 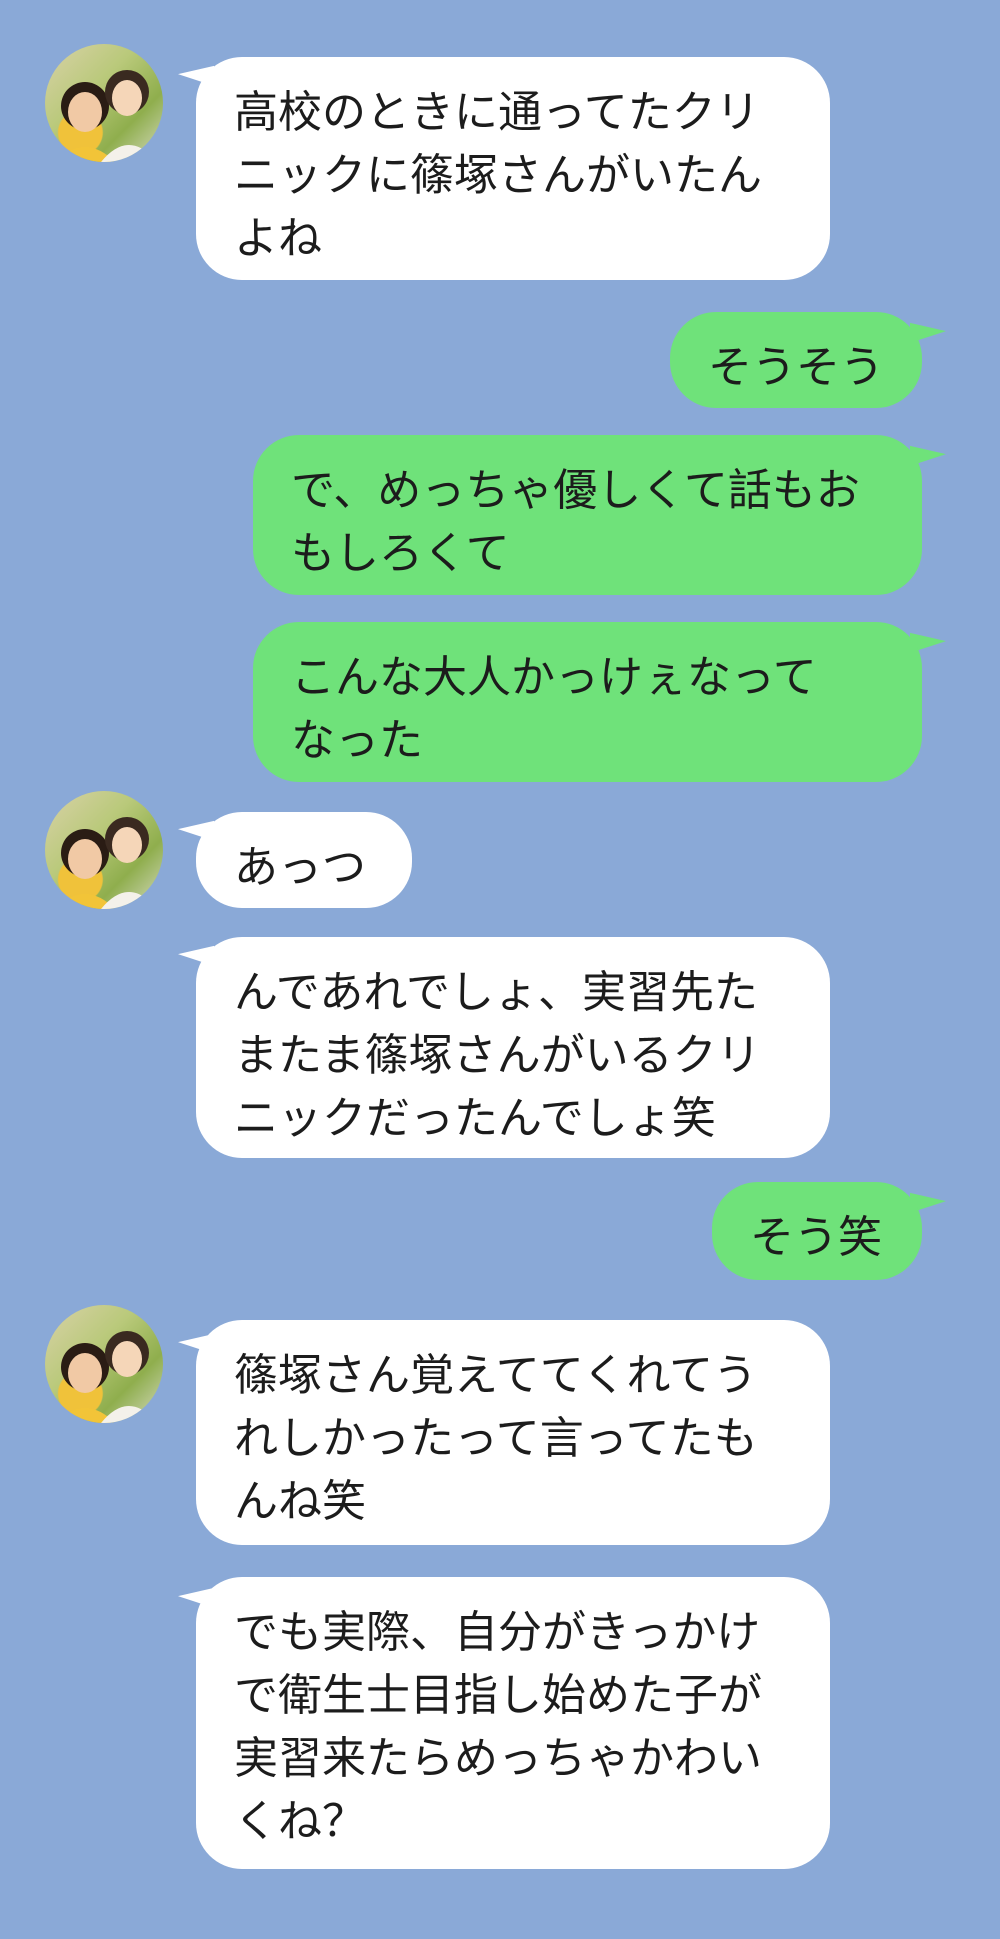 What do you see at coordinates (796, 360) in the screenshot?
I see `message-bubble: そうそう` at bounding box center [796, 360].